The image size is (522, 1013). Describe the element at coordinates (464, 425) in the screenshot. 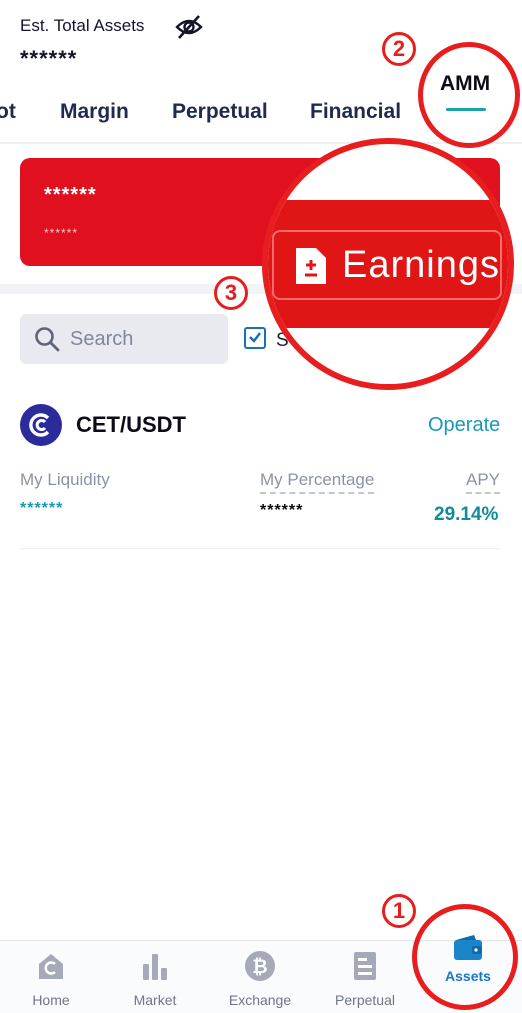

I see `operate-button: Operate` at that location.